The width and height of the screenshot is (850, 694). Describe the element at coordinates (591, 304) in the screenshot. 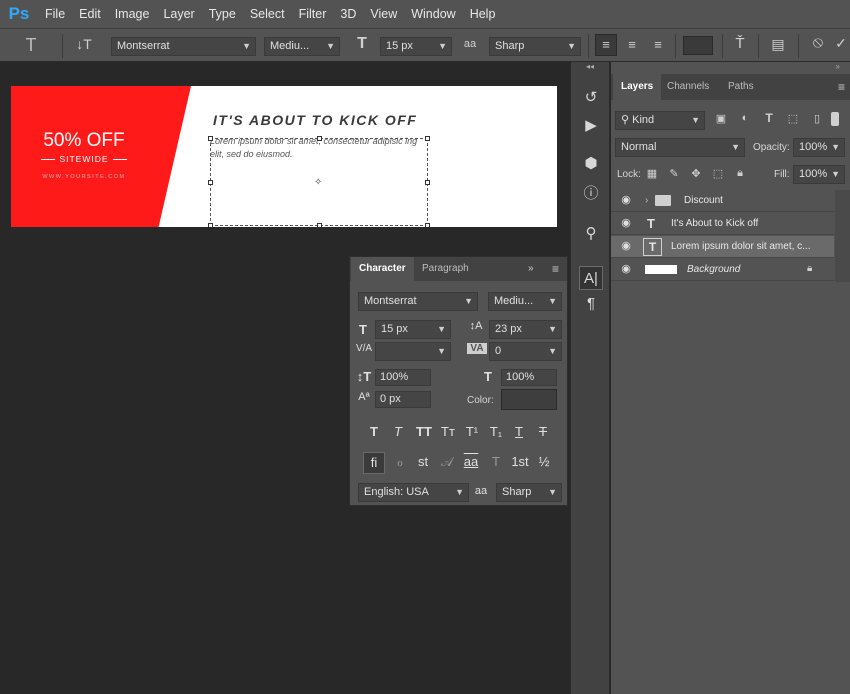

I see `paragraph-icon: ¶` at that location.